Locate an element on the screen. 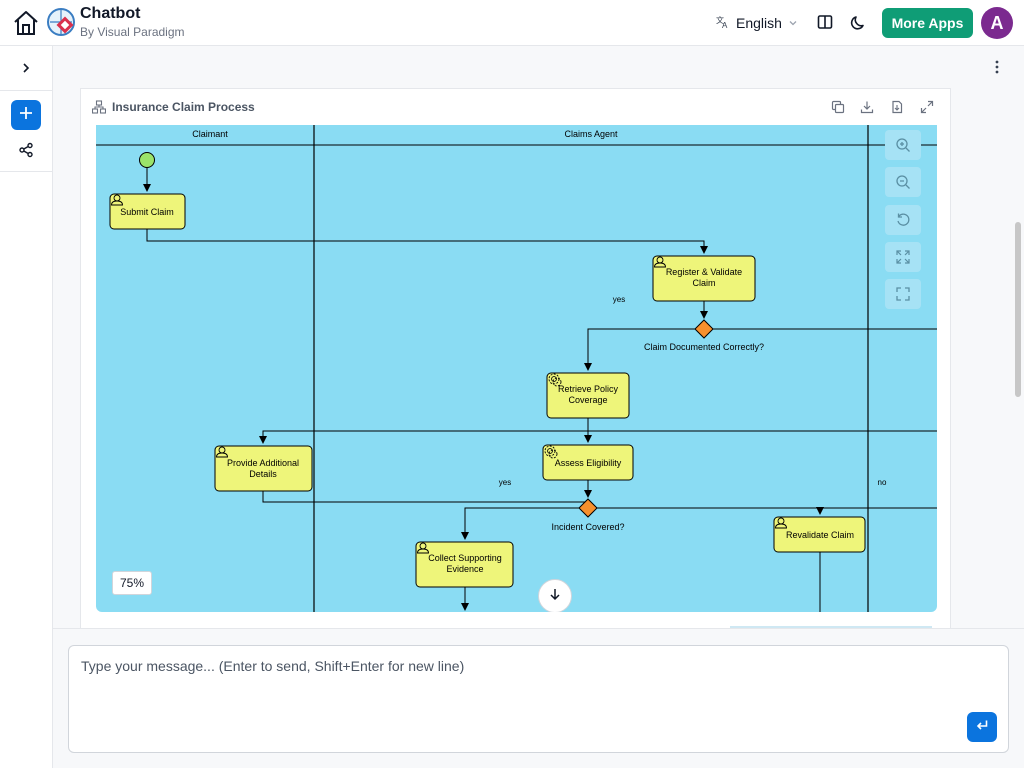 The height and width of the screenshot is (768, 1024). task-provide-additional-details: Provide Additional Details is located at coordinates (263, 468).